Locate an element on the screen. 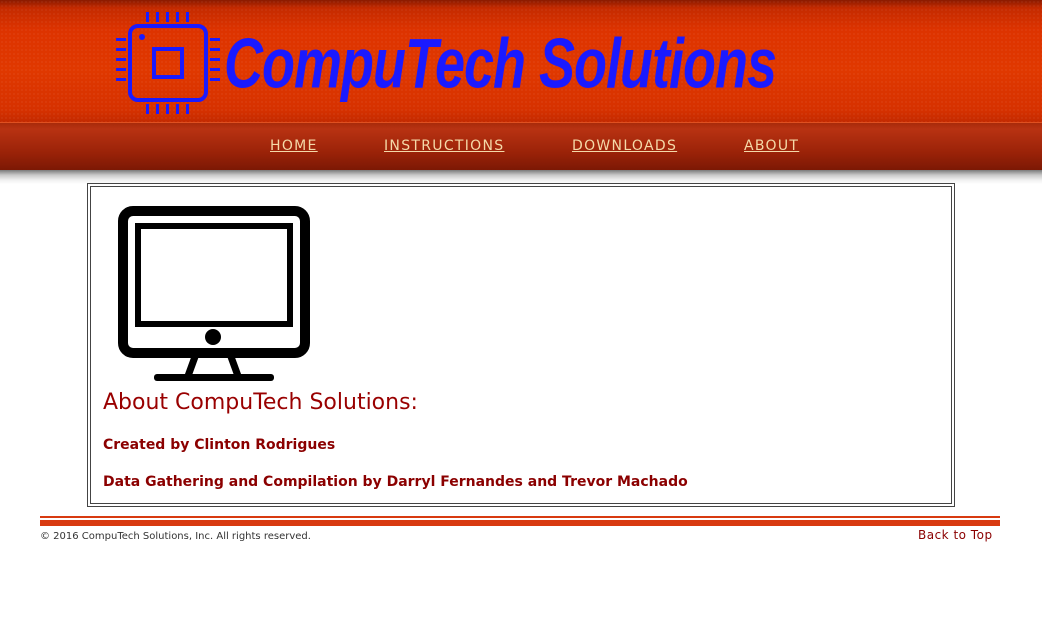 Image resolution: width=1042 pixels, height=643 pixels. about-title: About CompuTech Solutions: is located at coordinates (260, 402).